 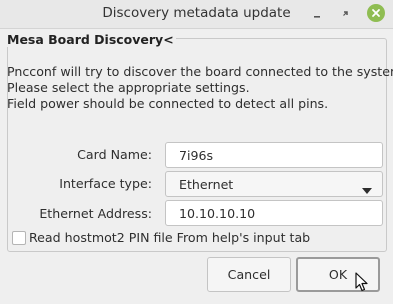 I want to click on minimize-icon, so click(x=317, y=14).